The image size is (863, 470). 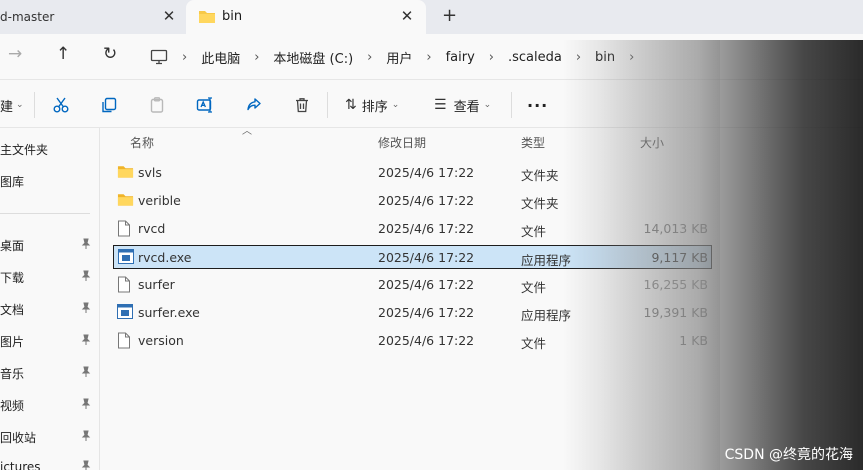 I want to click on tab-previous-title: d-master, so click(x=27, y=17).